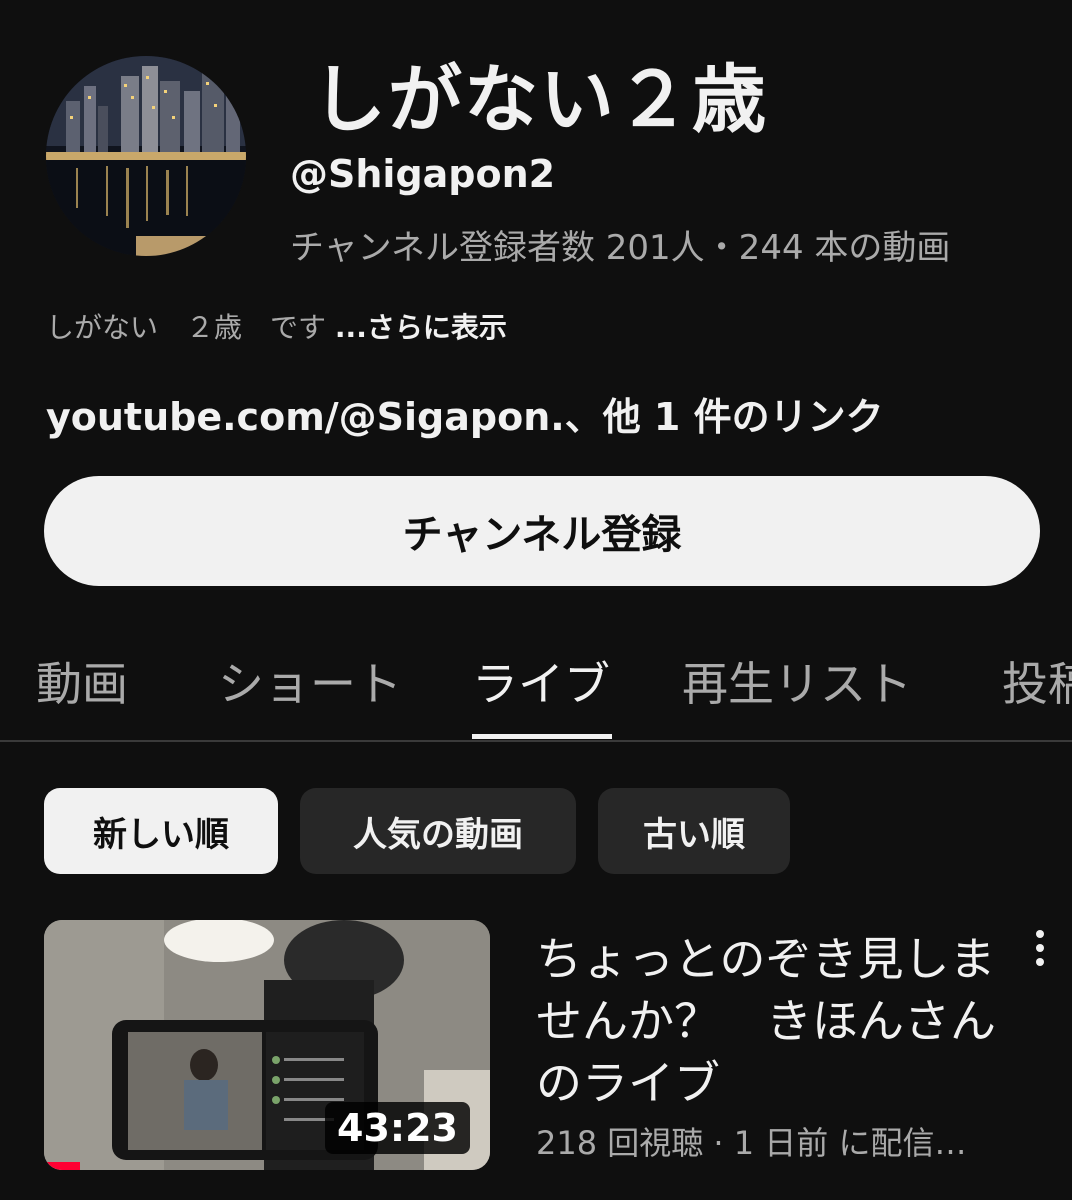 This screenshot has height=1200, width=1072. What do you see at coordinates (423, 174) in the screenshot?
I see `channel-handle: @Shigapon2` at bounding box center [423, 174].